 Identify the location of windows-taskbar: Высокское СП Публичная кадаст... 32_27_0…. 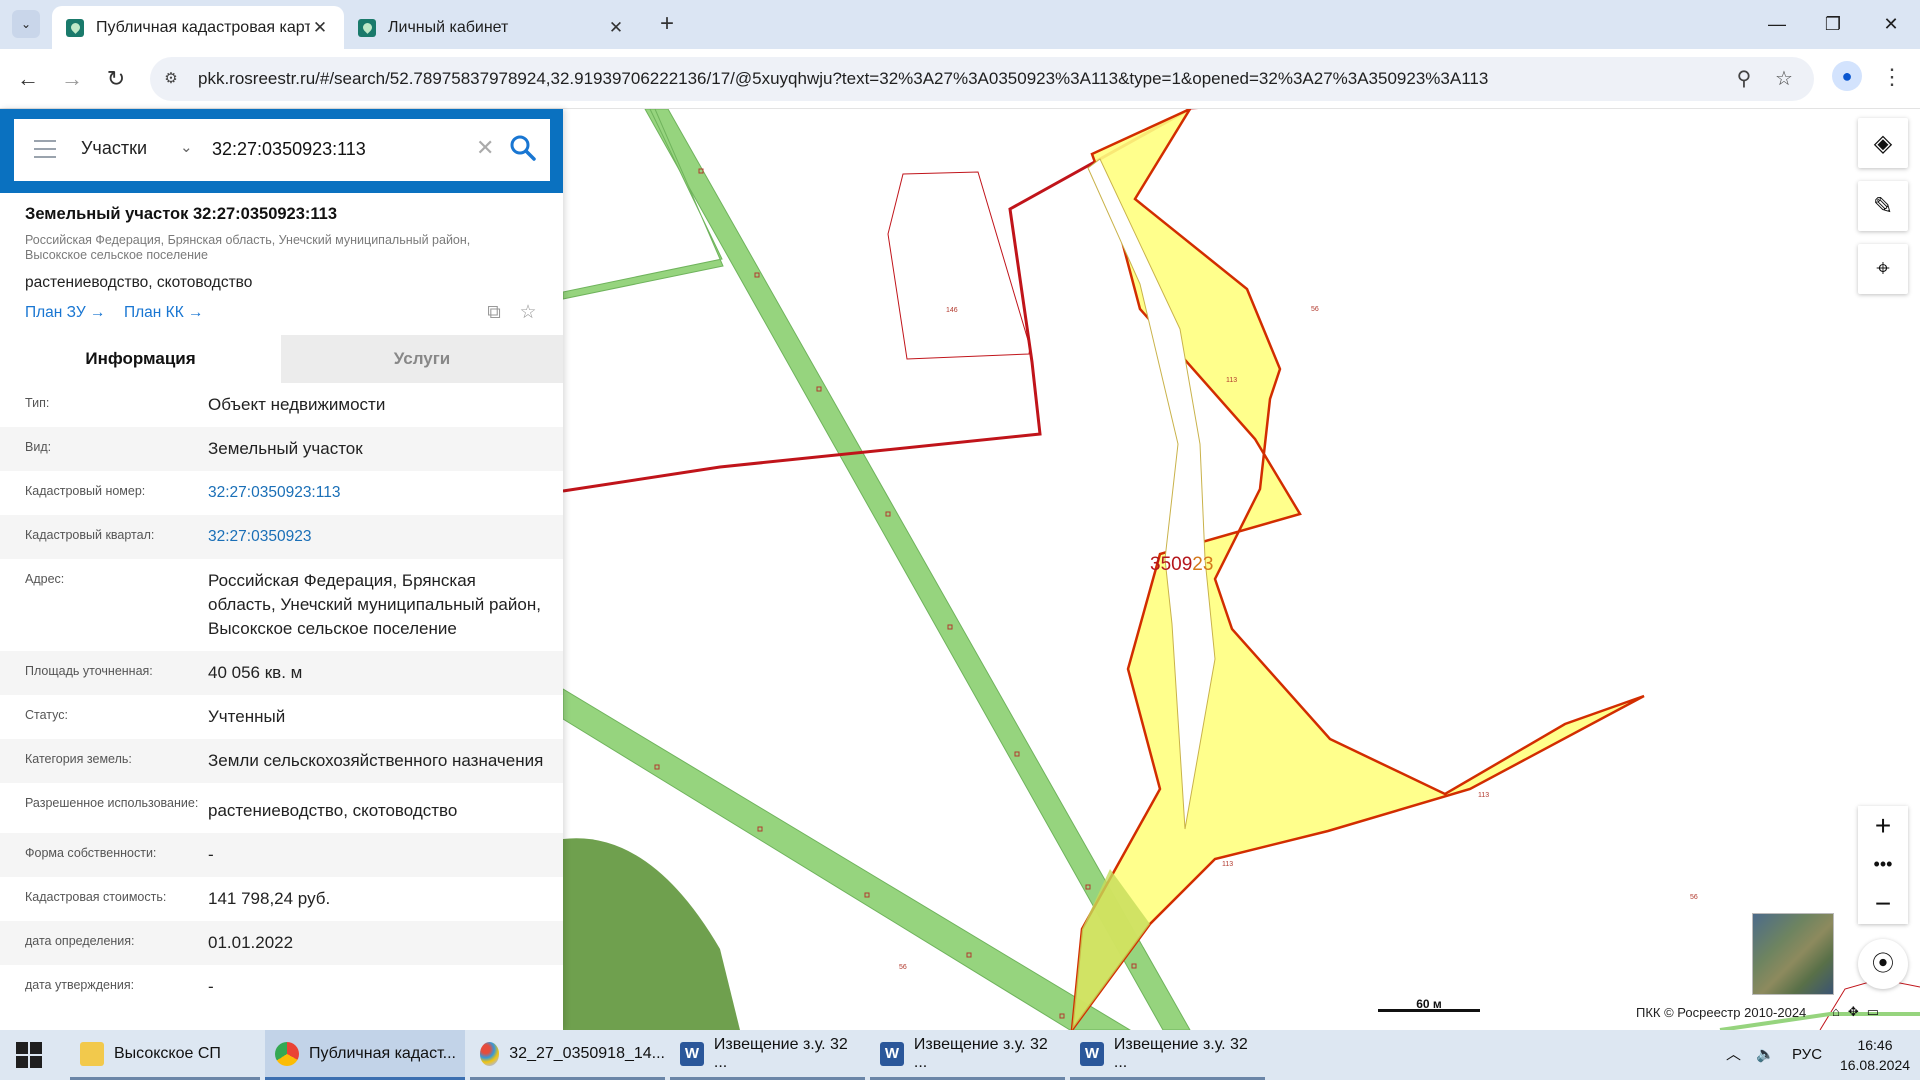
(960, 1055).